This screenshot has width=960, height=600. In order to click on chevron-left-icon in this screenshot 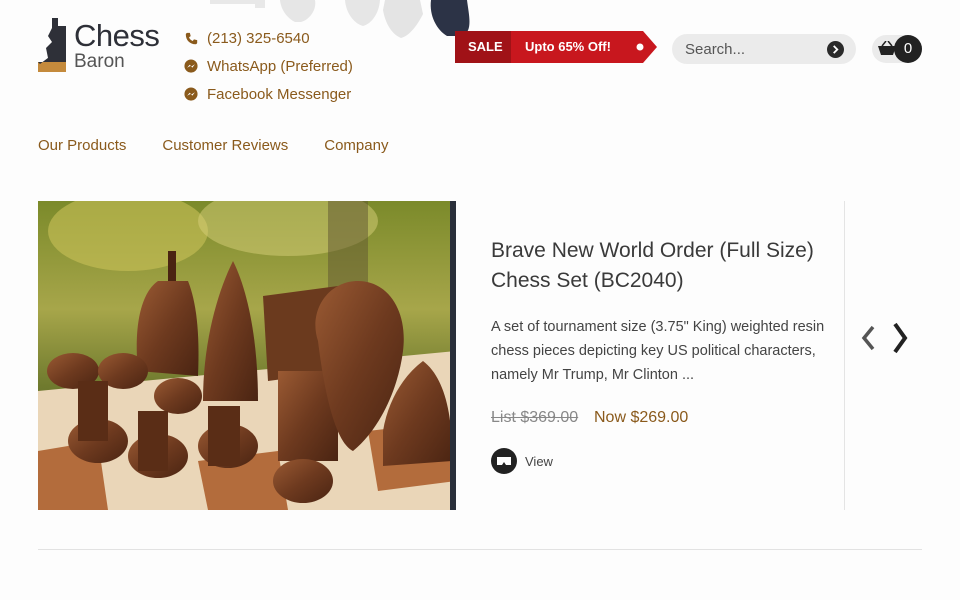, I will do `click(868, 340)`.